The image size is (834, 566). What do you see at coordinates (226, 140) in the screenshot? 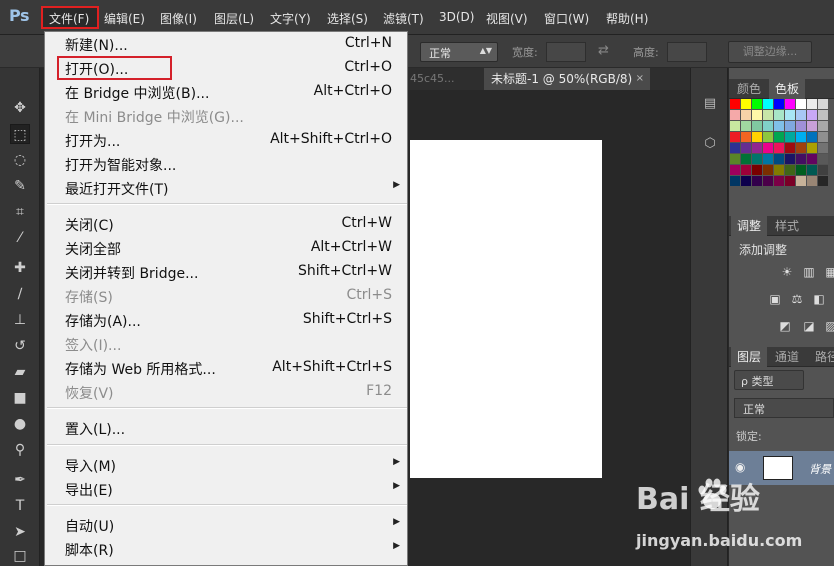
I see `menu-item-open-as: 打开为... Alt+Shift+Ctrl+O` at bounding box center [226, 140].